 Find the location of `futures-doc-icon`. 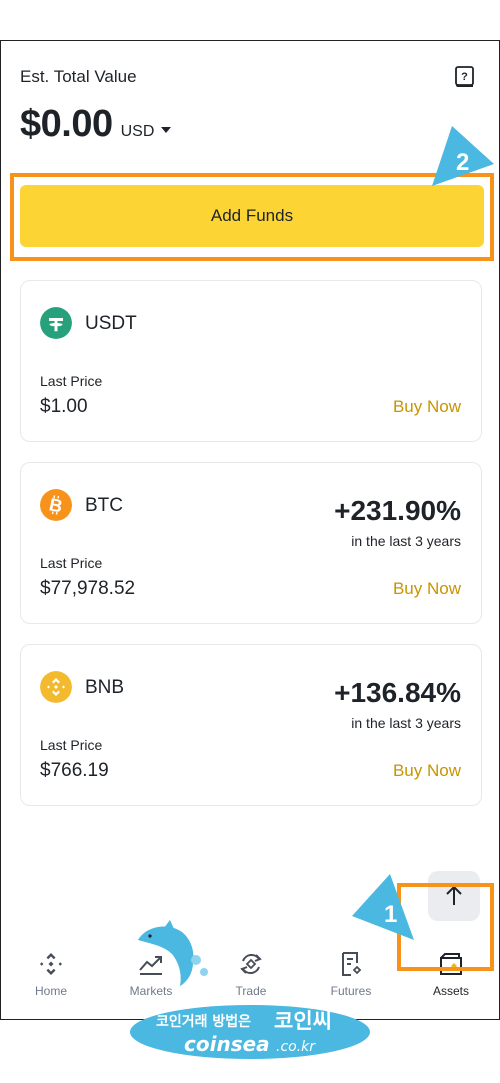

futures-doc-icon is located at coordinates (352, 964).